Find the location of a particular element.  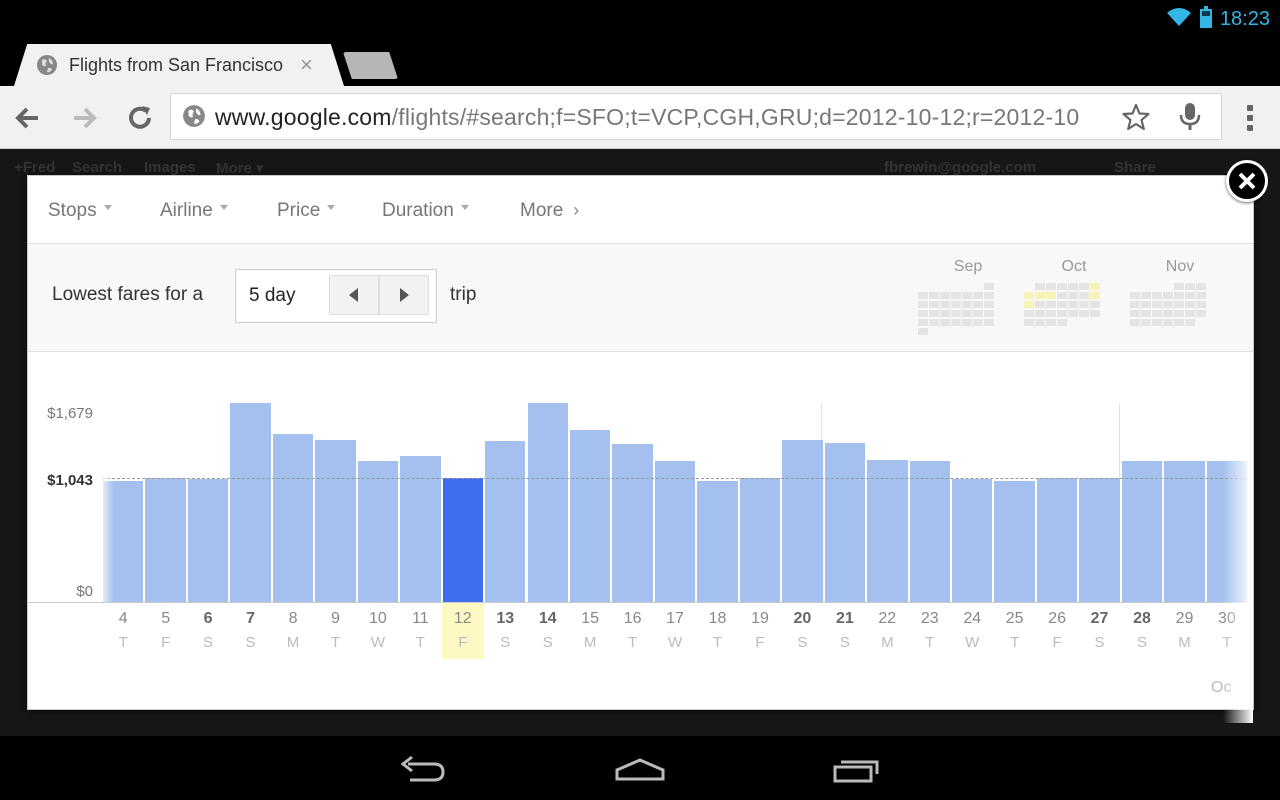

microphone-icon is located at coordinates (1190, 119).